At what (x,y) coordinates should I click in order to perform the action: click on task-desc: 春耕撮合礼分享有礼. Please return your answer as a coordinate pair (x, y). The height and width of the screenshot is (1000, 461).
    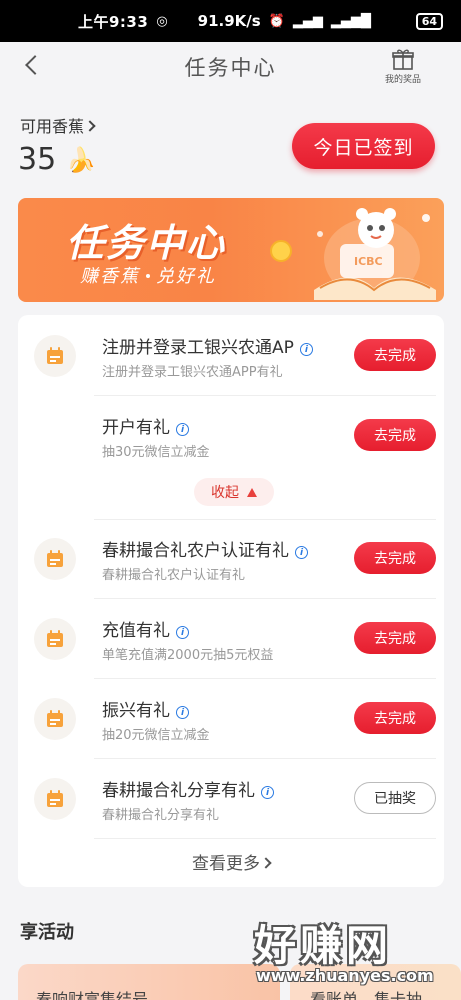
    Looking at the image, I should click on (161, 815).